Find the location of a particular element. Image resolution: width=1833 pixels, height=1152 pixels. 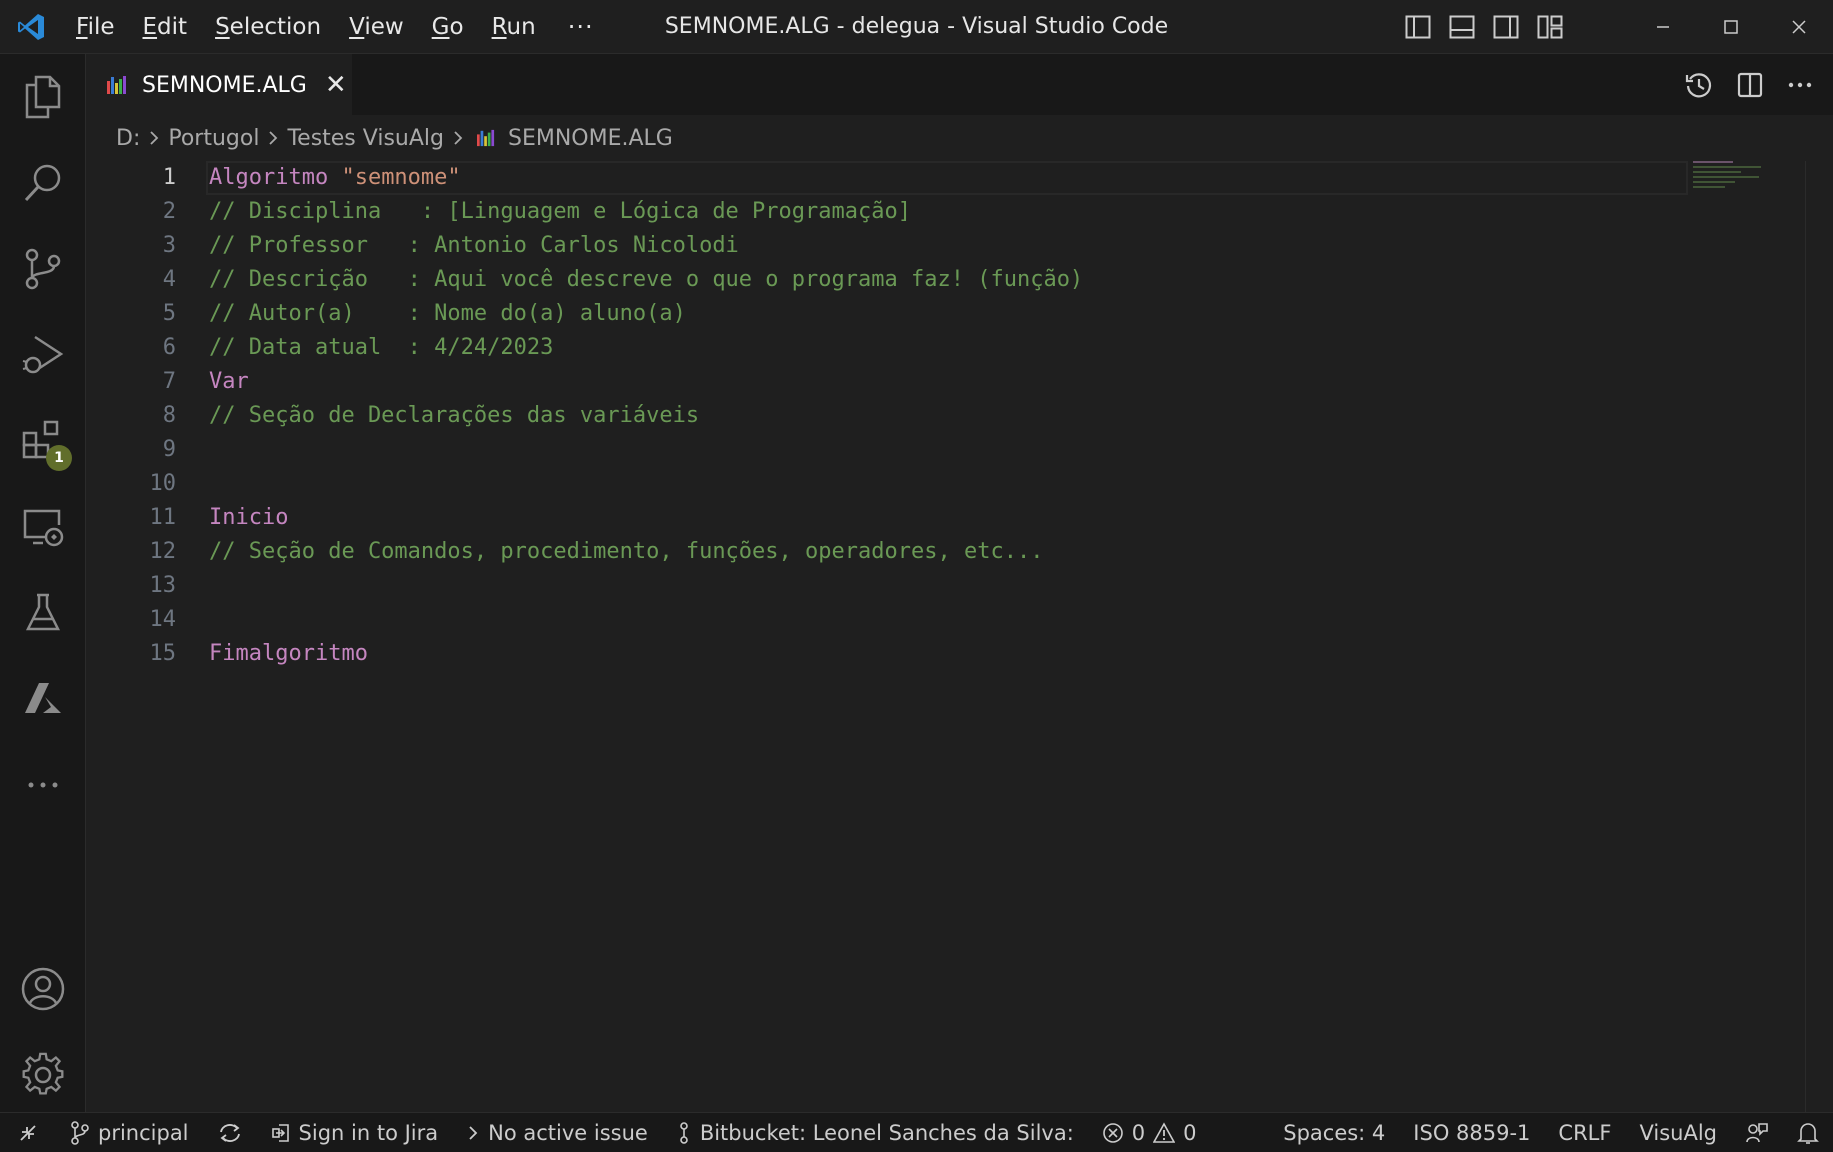

line-number: 8 is located at coordinates (169, 415).